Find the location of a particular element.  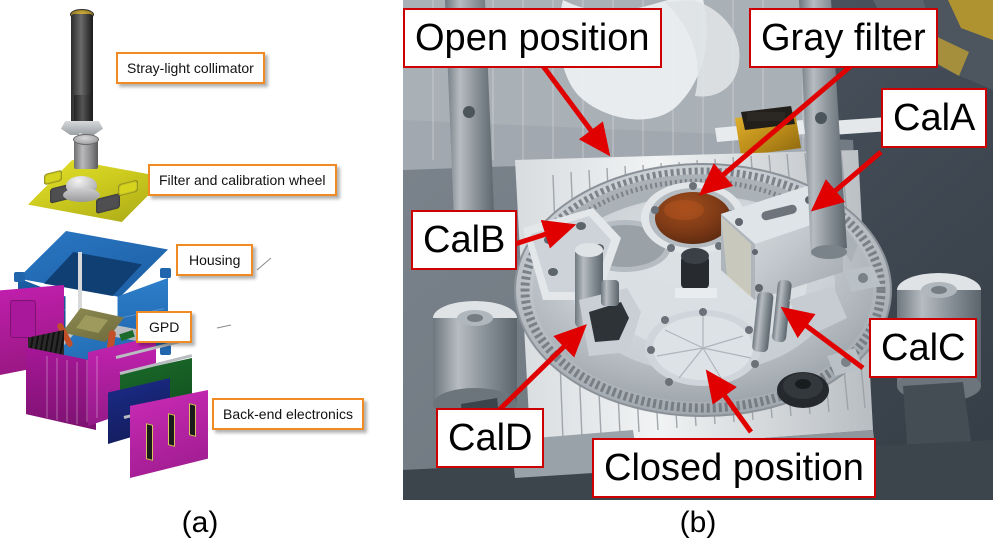

label-stray-light-collimator: Stray-light collimator is located at coordinates (190, 68).